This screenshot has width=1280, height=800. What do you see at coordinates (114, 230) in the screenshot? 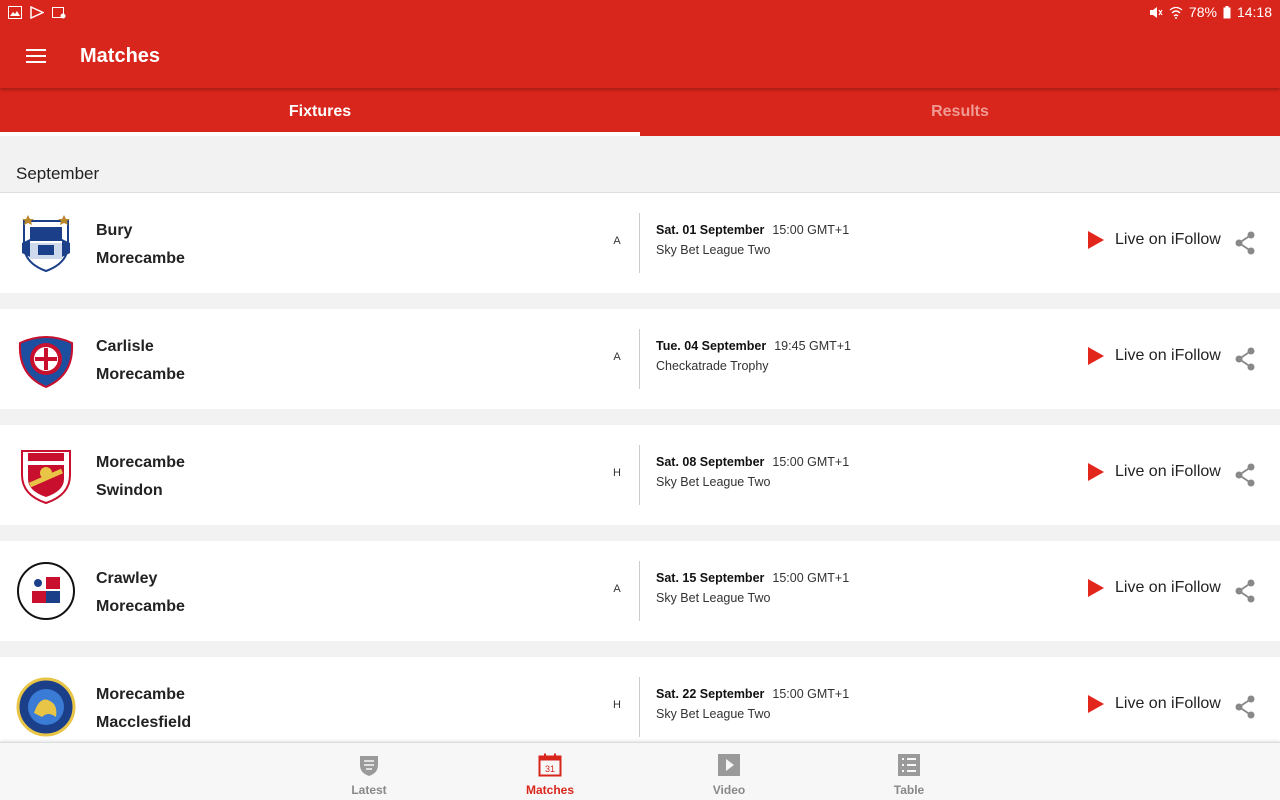
I see `home-team: Bury` at bounding box center [114, 230].